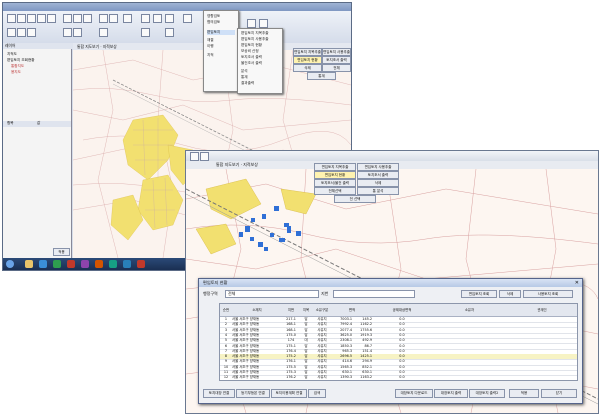 The image size is (599, 414). I want to click on side-button: 전체, so click(336, 68).